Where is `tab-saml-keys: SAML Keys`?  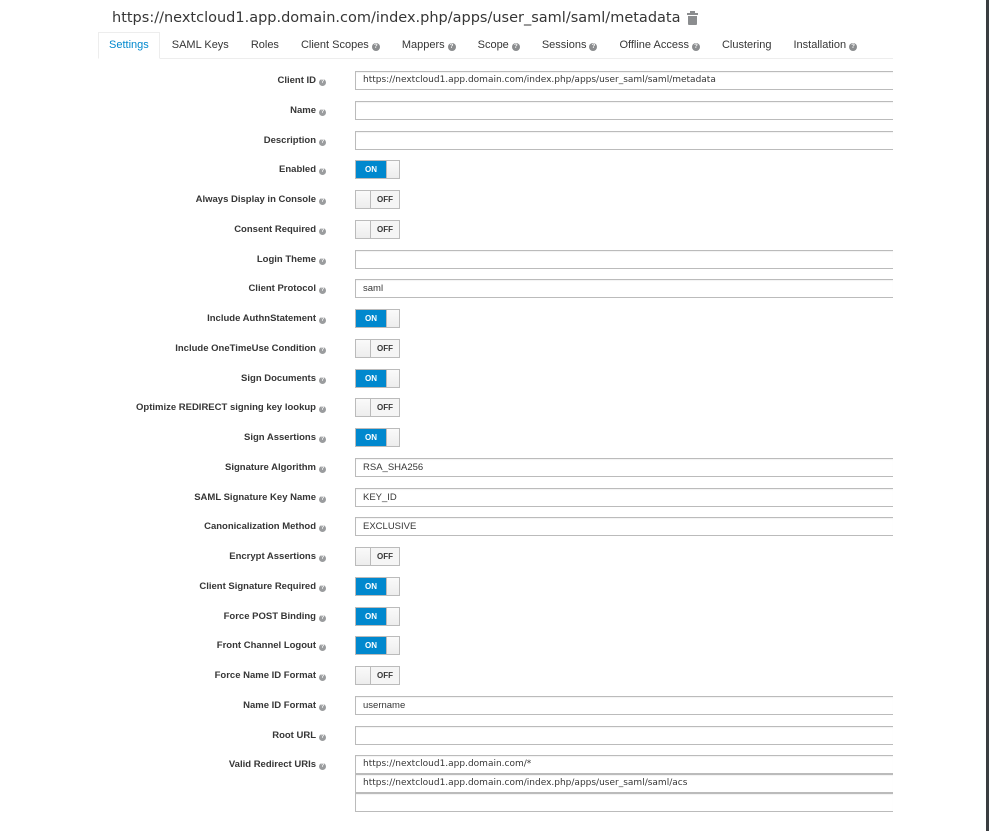 tab-saml-keys: SAML Keys is located at coordinates (200, 45).